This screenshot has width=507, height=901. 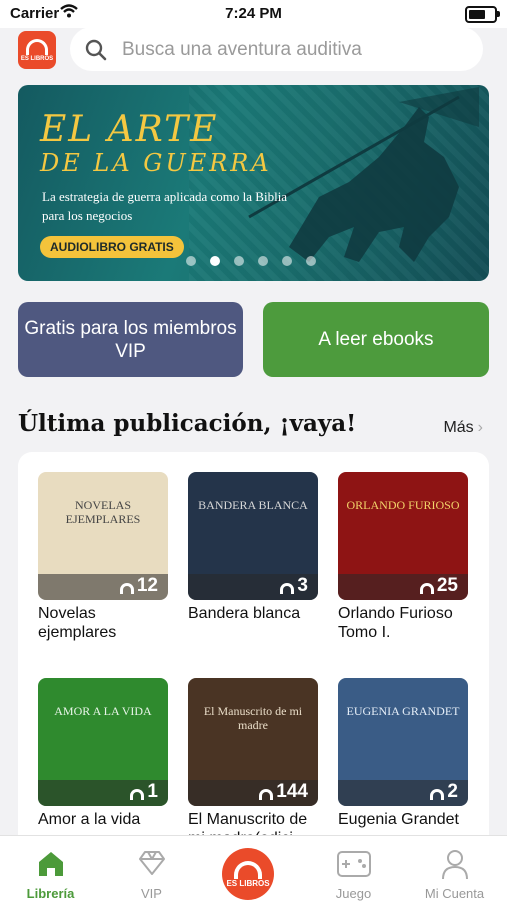 What do you see at coordinates (403, 536) in the screenshot?
I see `book-cover: ORLANDO FURIOSO 25` at bounding box center [403, 536].